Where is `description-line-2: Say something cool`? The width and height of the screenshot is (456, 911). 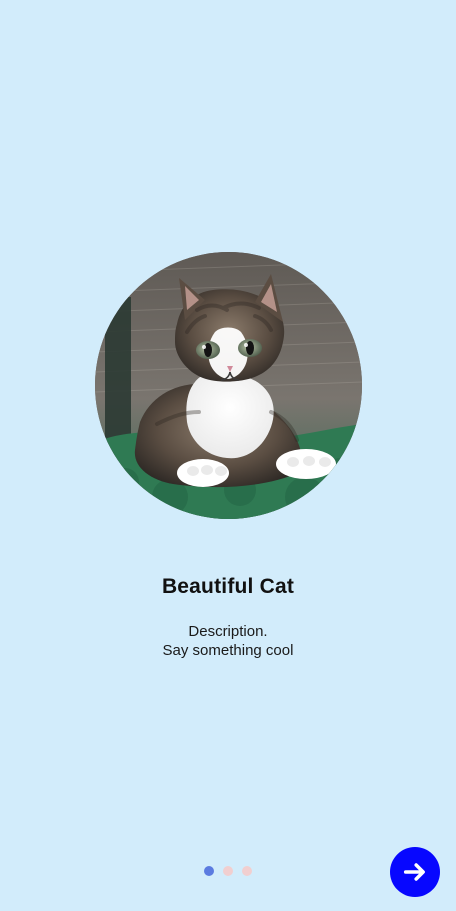
description-line-2: Say something cool is located at coordinates (228, 650).